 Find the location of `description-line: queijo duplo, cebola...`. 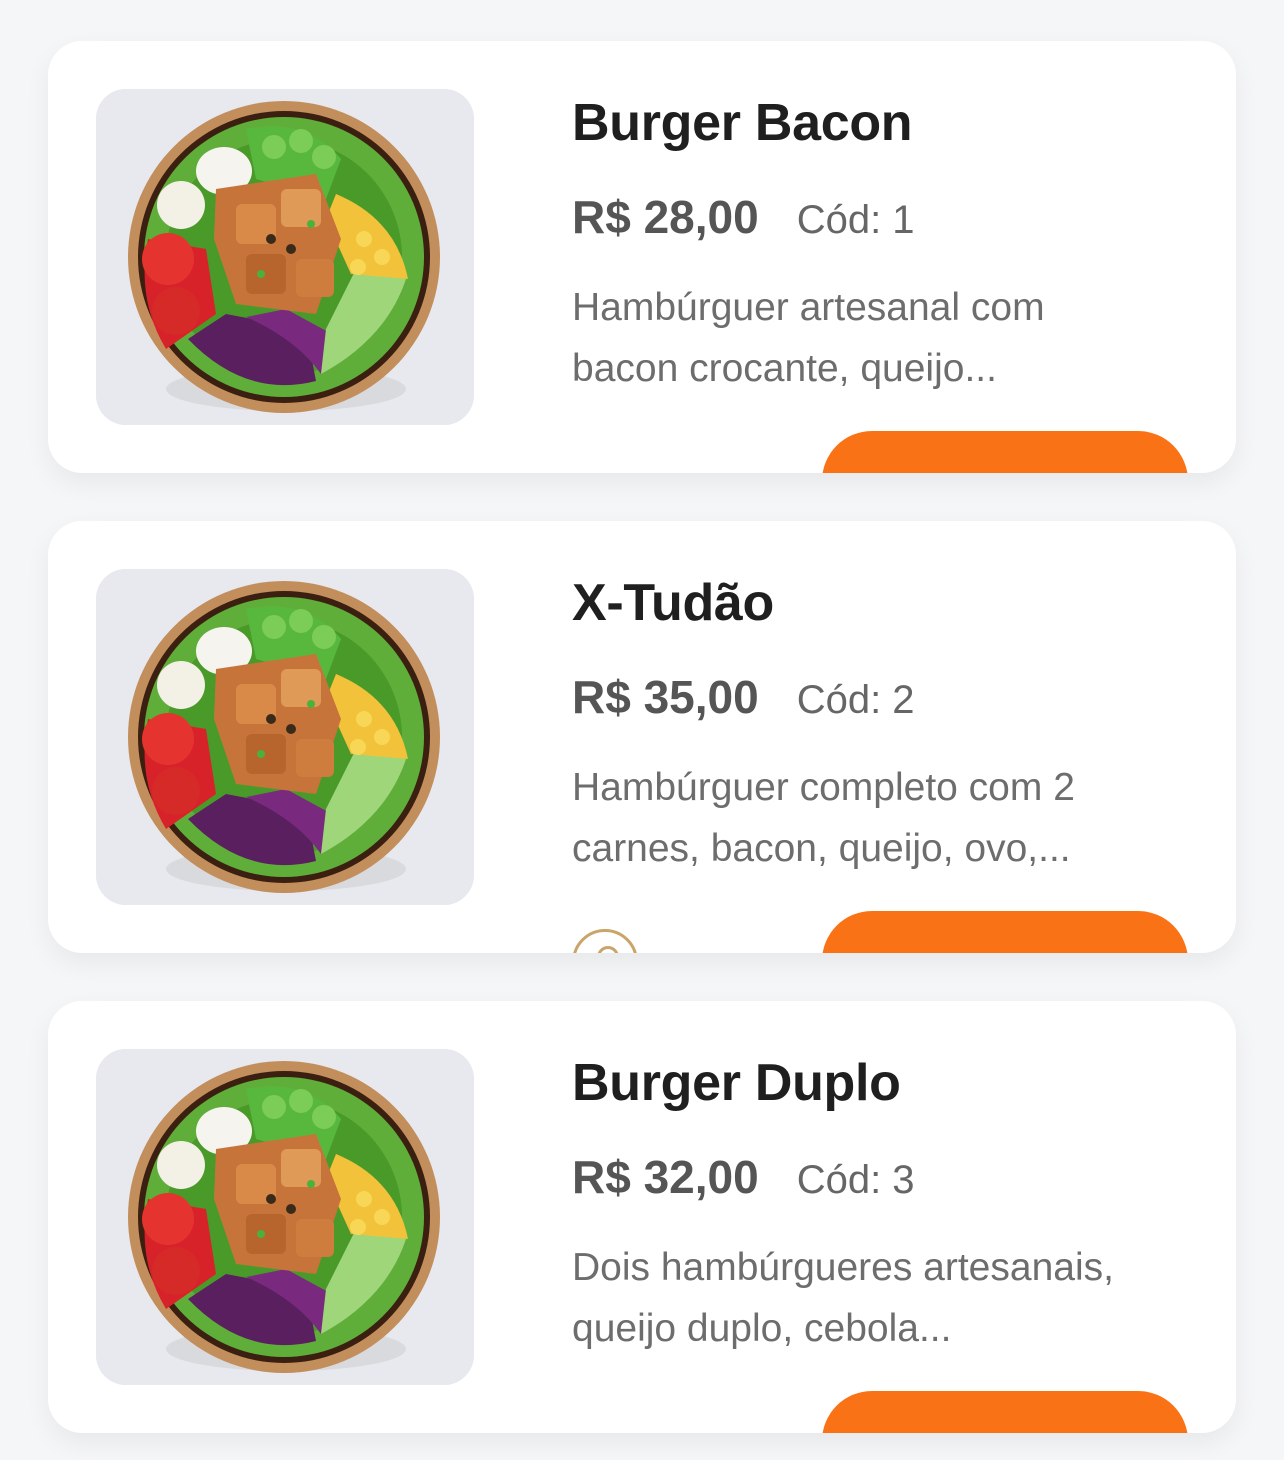

description-line: queijo duplo, cebola... is located at coordinates (762, 1328).